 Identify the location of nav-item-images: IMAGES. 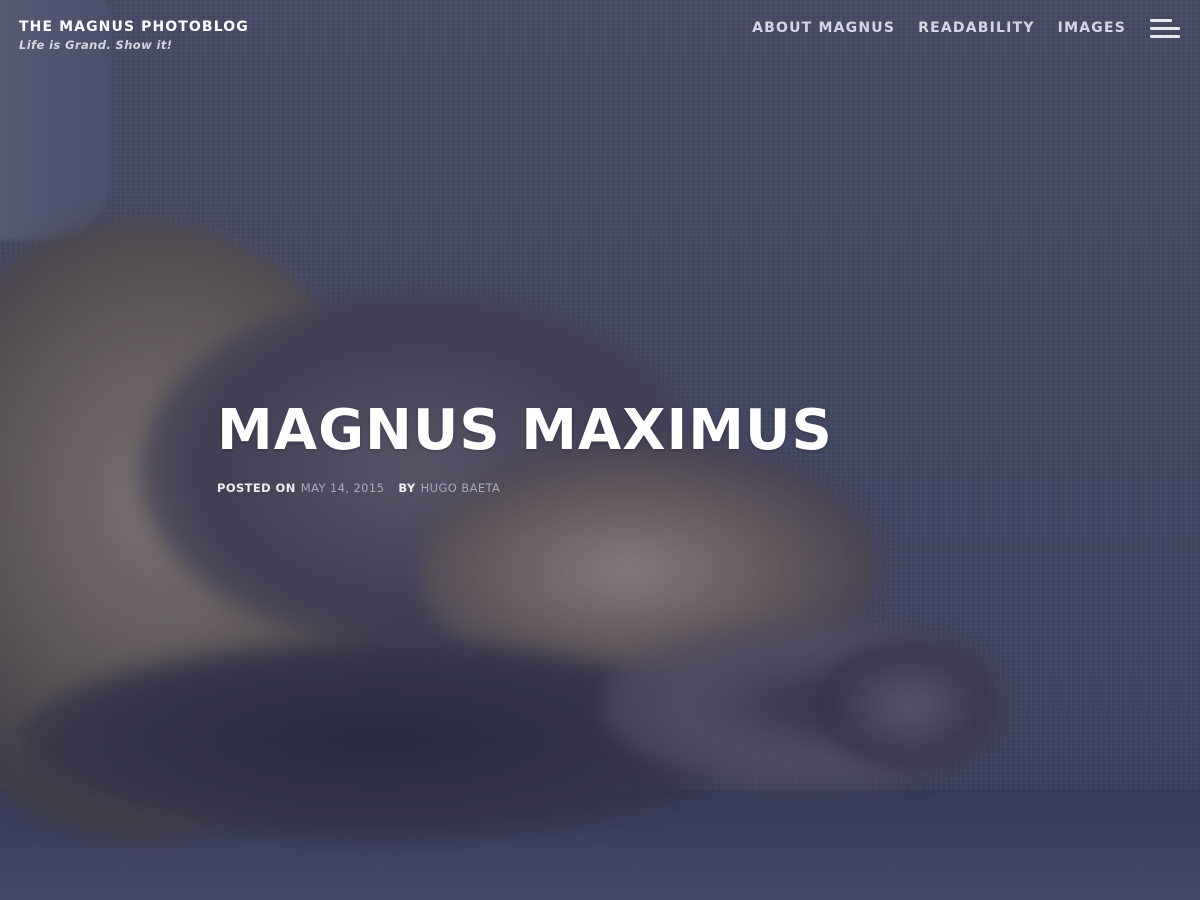
(1092, 28).